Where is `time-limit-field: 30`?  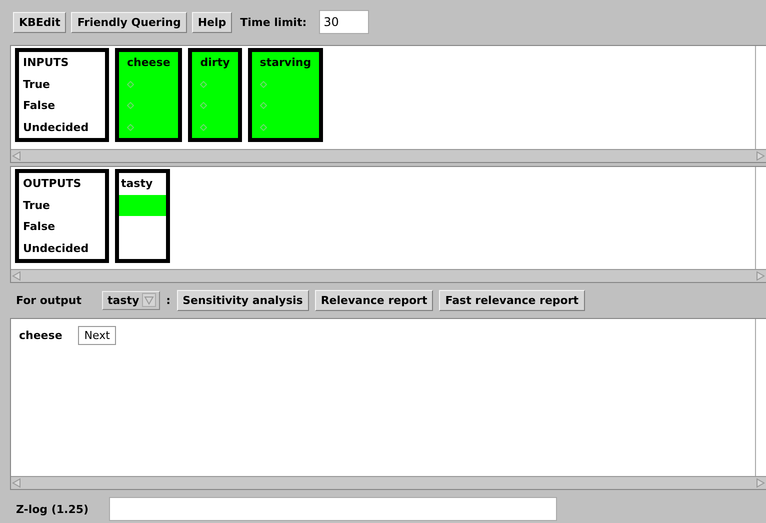 time-limit-field: 30 is located at coordinates (343, 22).